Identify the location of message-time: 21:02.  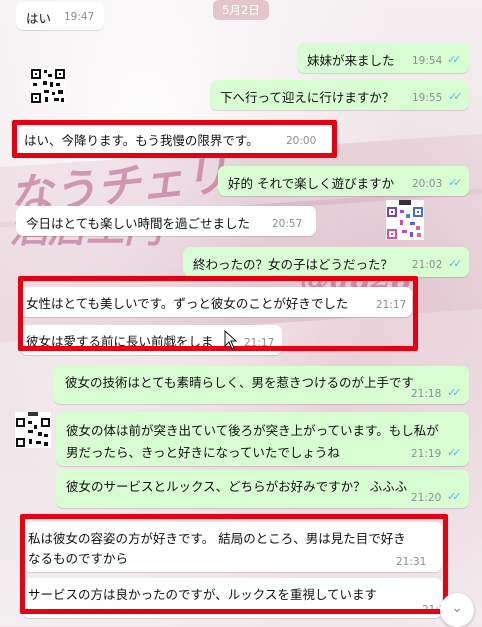
(427, 265).